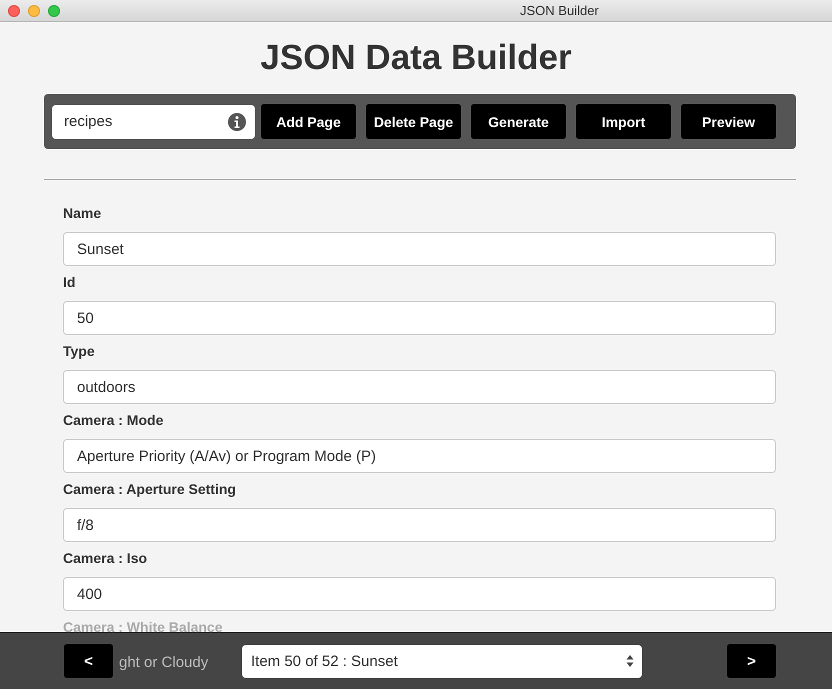 This screenshot has height=689, width=832. I want to click on toolbar-button: Preview, so click(728, 121).